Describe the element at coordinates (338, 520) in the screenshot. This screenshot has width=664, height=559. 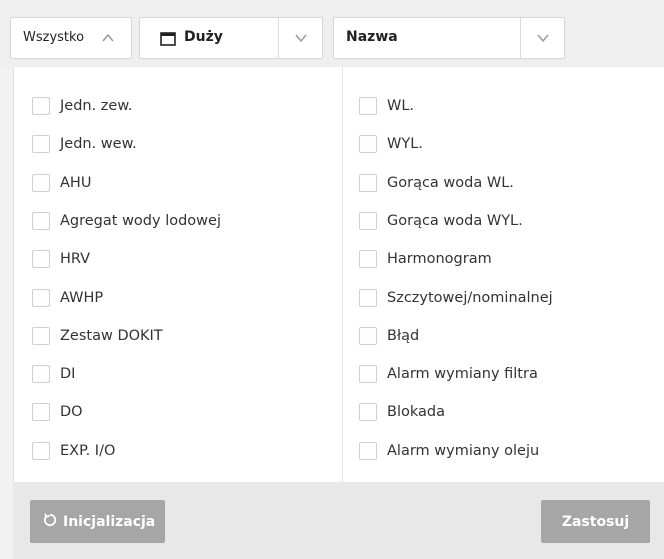
I see `panel-footer: Inicjalizacja Zastosuj` at that location.